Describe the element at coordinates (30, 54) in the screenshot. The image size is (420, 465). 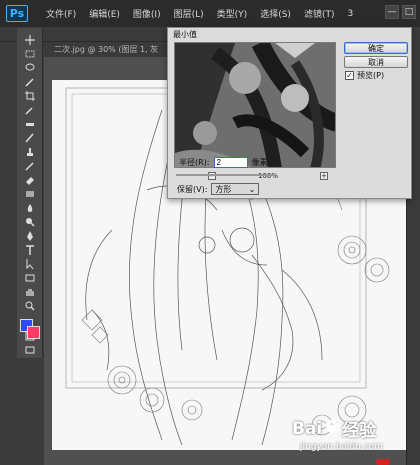
I see `marquee-tool-icon` at that location.